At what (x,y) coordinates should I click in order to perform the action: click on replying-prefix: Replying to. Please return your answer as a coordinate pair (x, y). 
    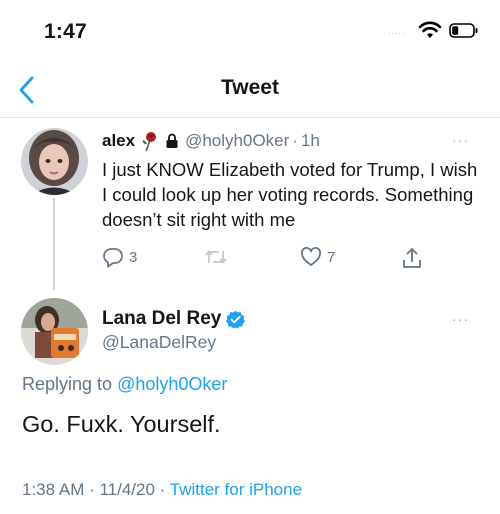
    Looking at the image, I should click on (67, 384).